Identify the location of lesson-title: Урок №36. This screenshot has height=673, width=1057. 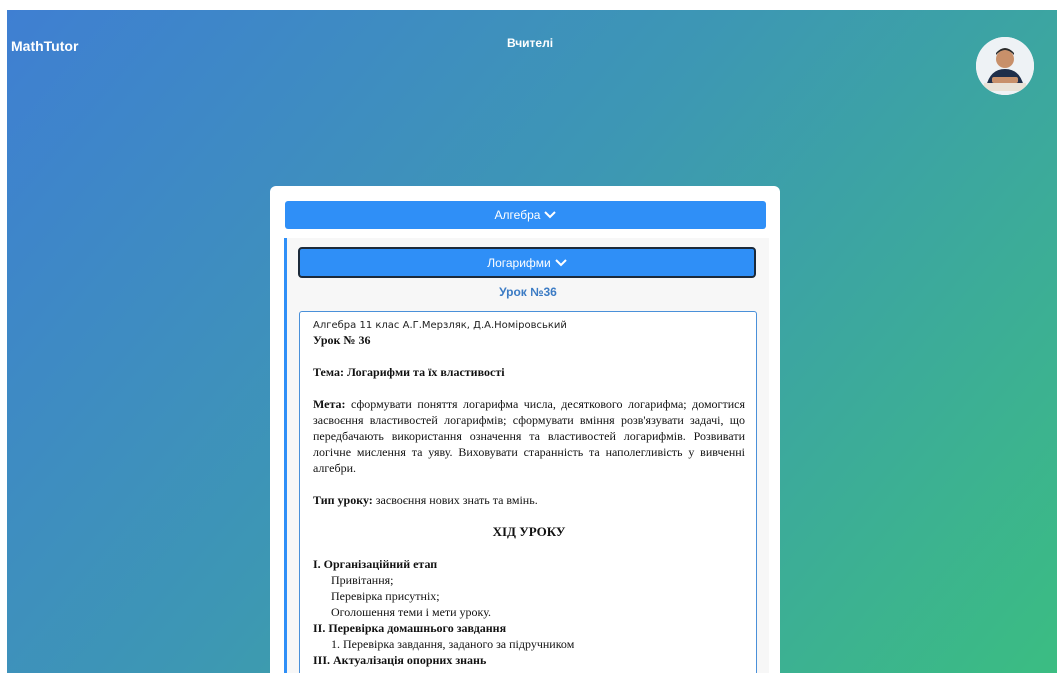
(528, 292).